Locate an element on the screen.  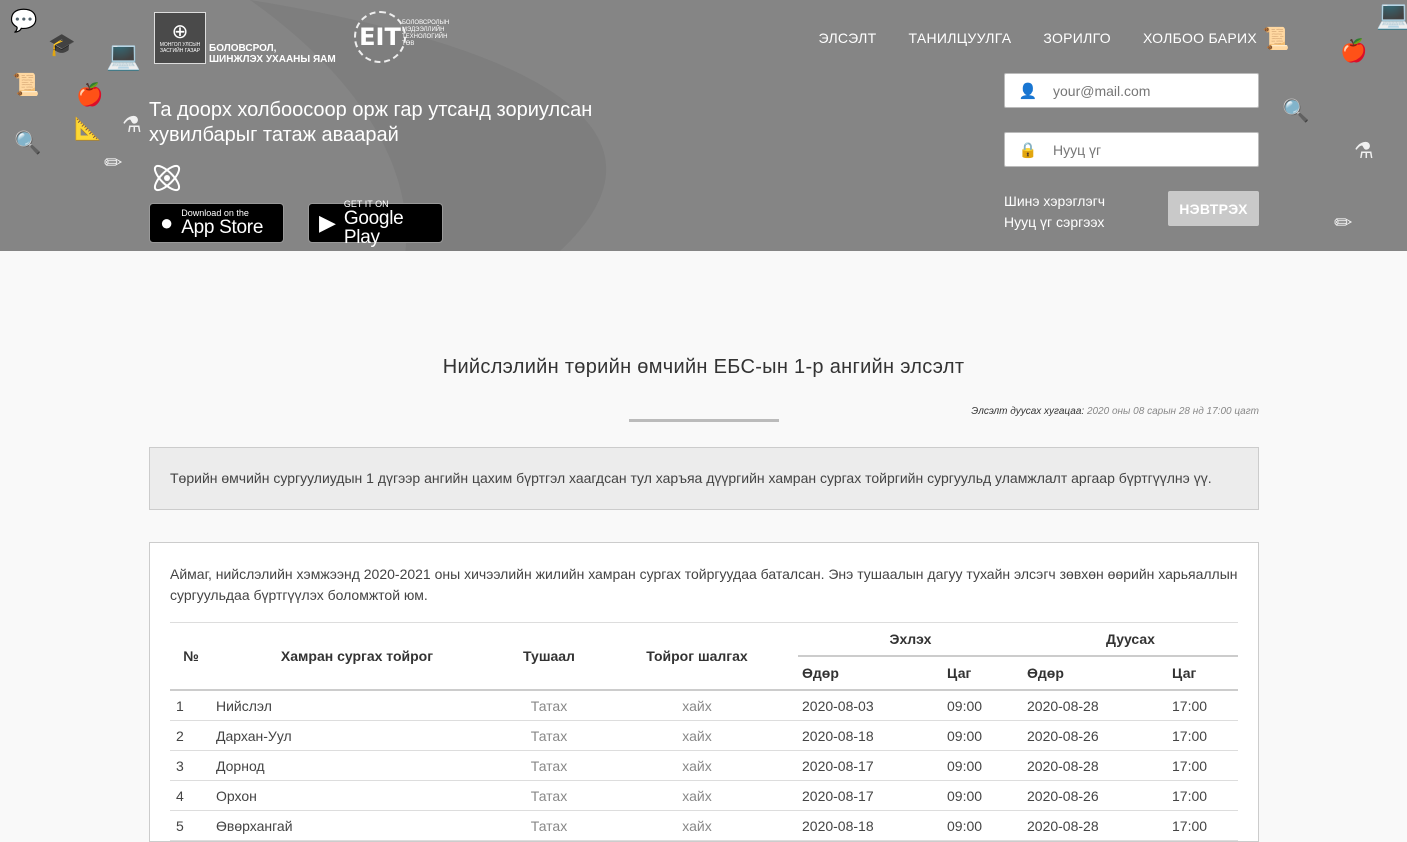
flask-icon: ⚗ is located at coordinates (132, 124).